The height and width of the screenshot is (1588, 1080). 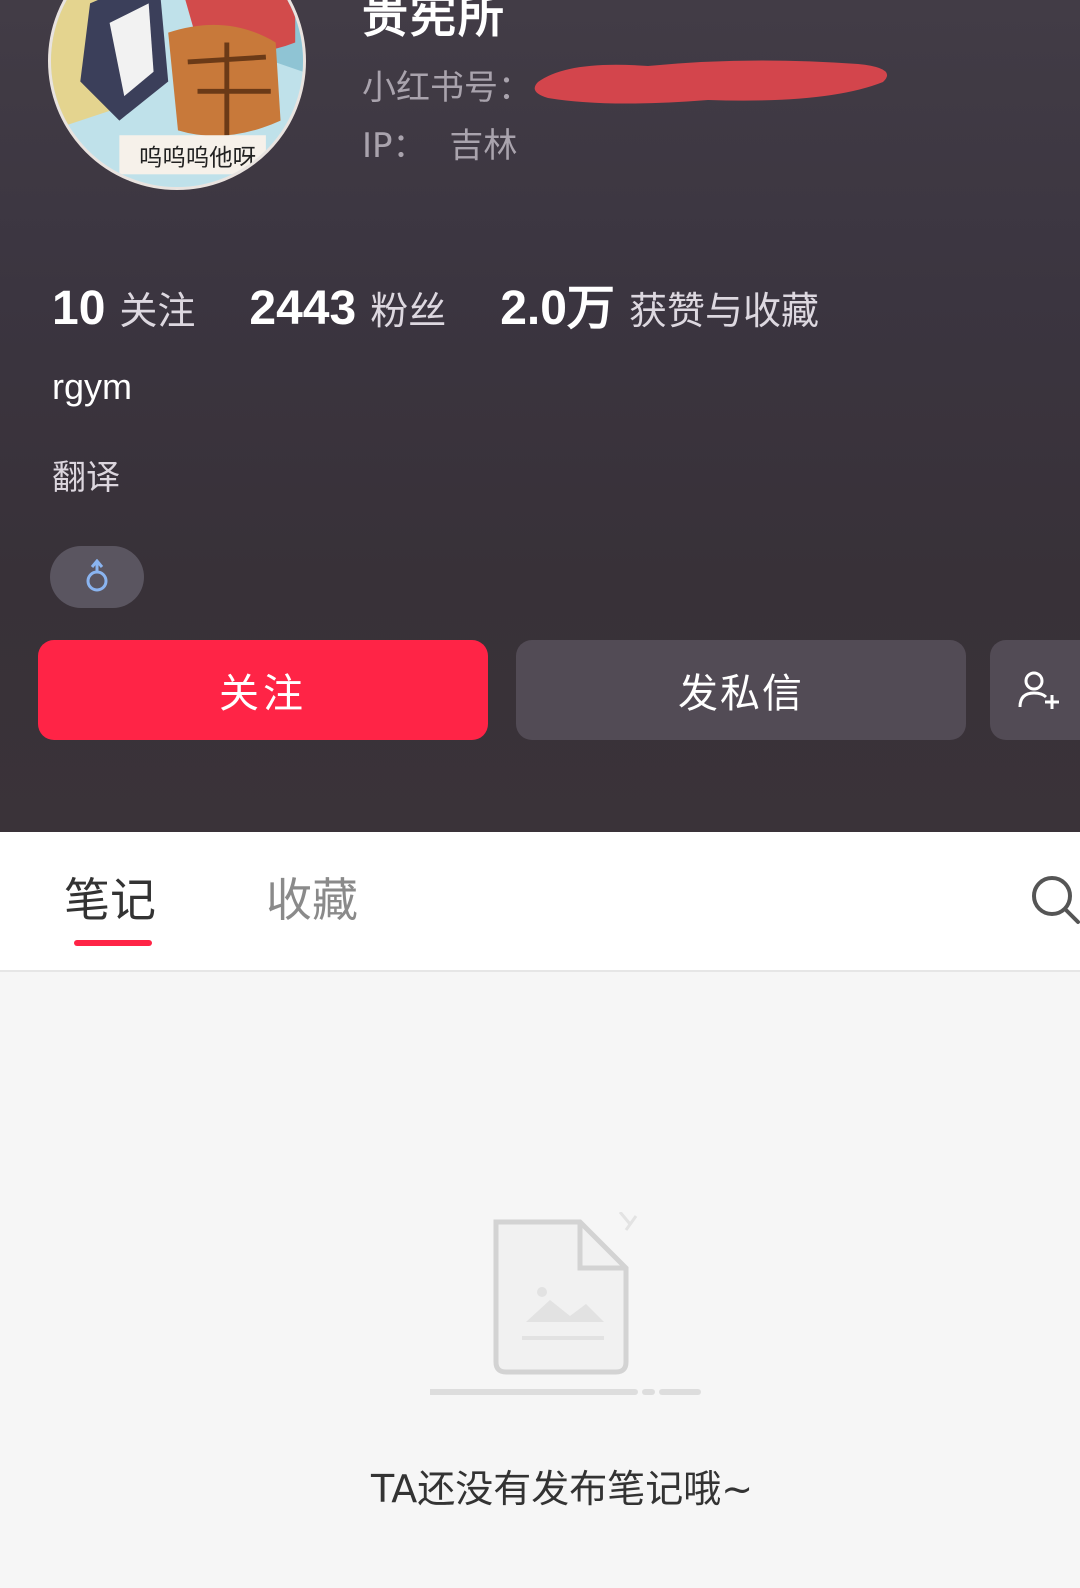 What do you see at coordinates (408, 311) in the screenshot?
I see `stat-followers-label: 粉丝` at bounding box center [408, 311].